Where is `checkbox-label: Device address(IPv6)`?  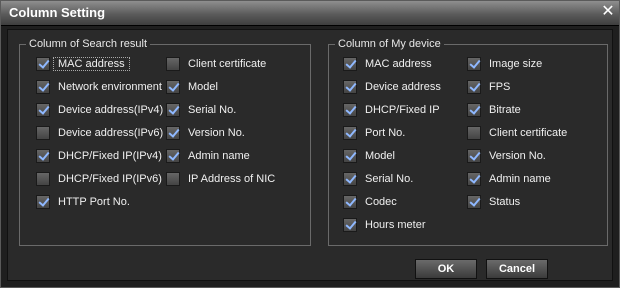
checkbox-label: Device address(IPv6) is located at coordinates (111, 133).